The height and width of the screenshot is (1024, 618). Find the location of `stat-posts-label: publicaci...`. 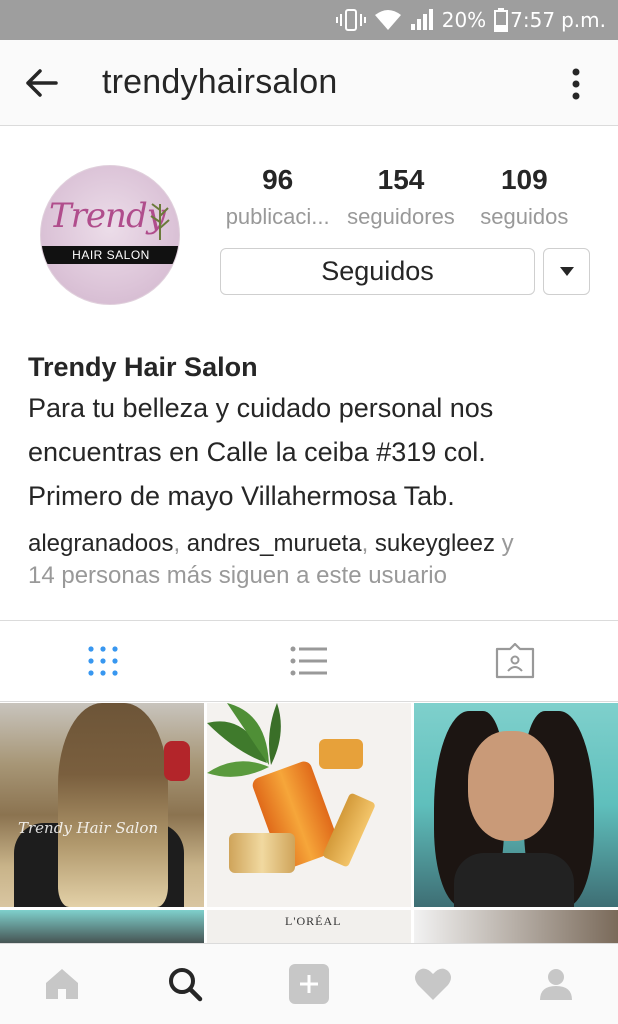

stat-posts-label: publicaci... is located at coordinates (277, 216).